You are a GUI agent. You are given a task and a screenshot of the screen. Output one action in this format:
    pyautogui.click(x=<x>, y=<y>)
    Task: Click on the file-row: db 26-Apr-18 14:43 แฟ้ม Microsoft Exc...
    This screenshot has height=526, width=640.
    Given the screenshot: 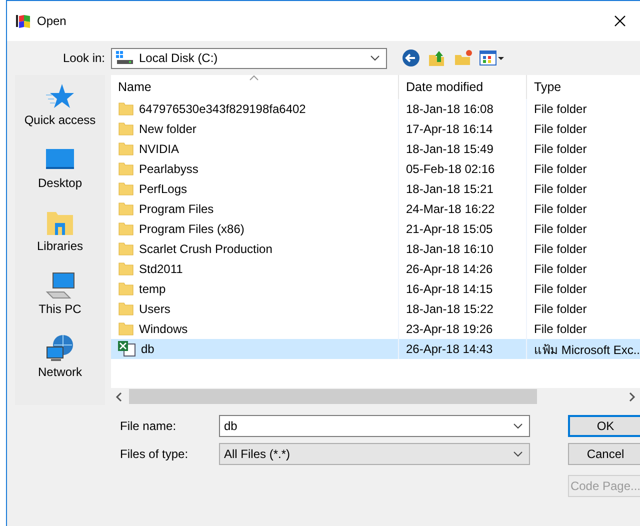 What is the action you would take?
    pyautogui.click(x=375, y=349)
    